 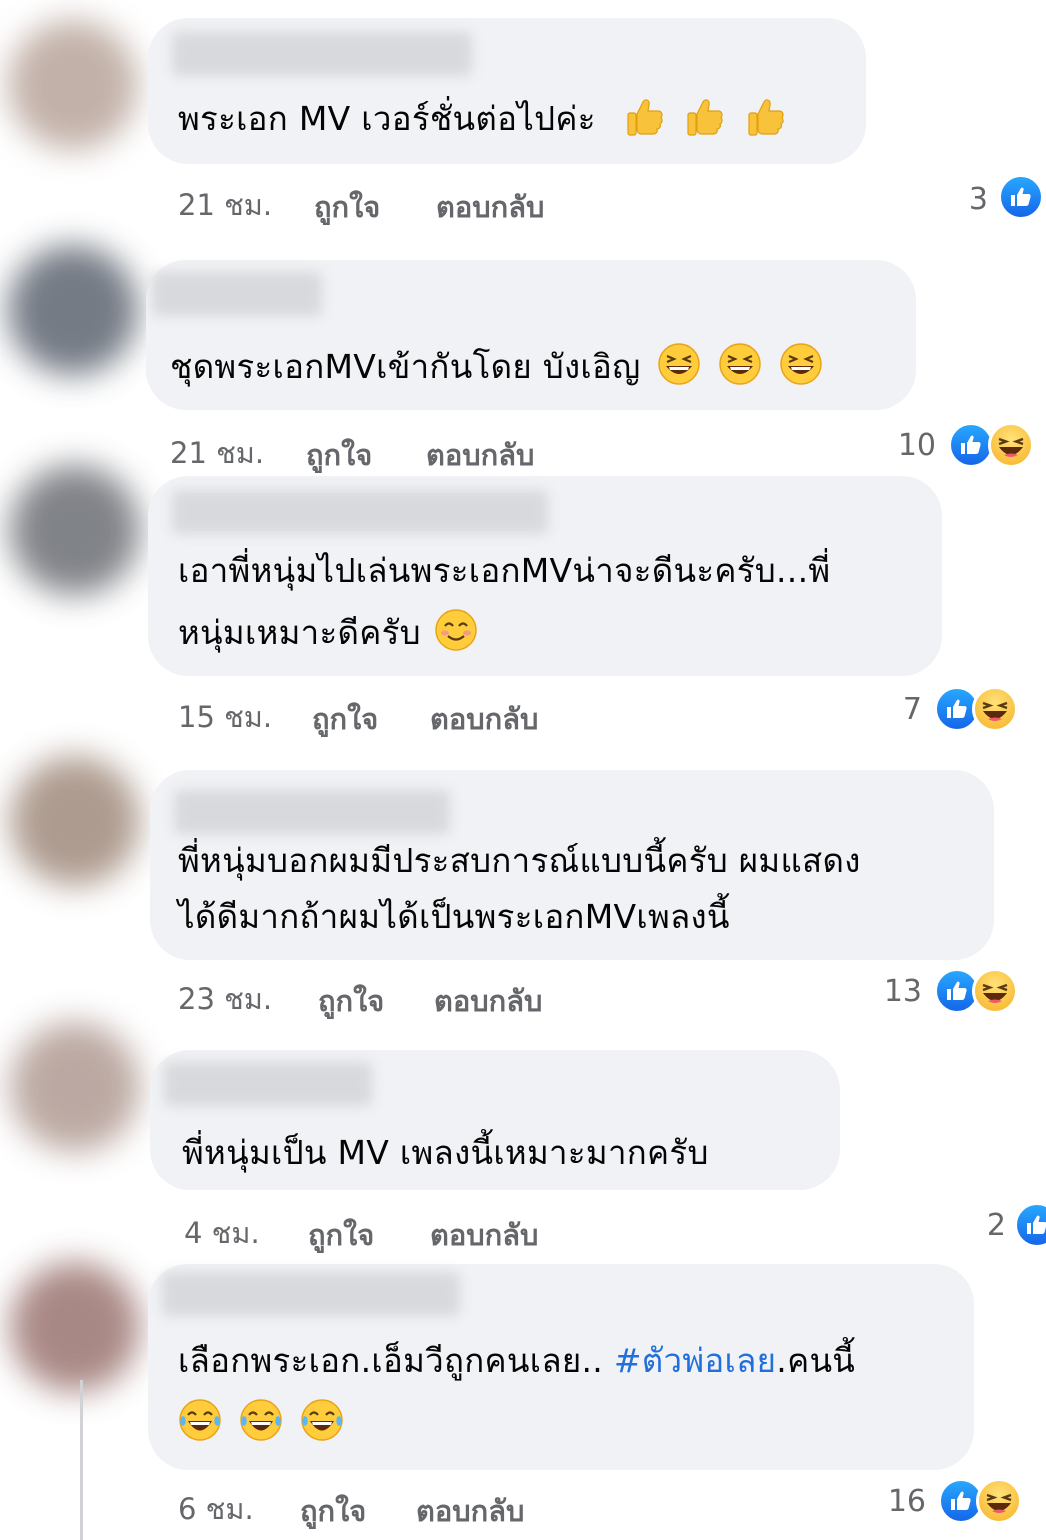 I want to click on comment-timestamp: 15 ชม., so click(x=225, y=717).